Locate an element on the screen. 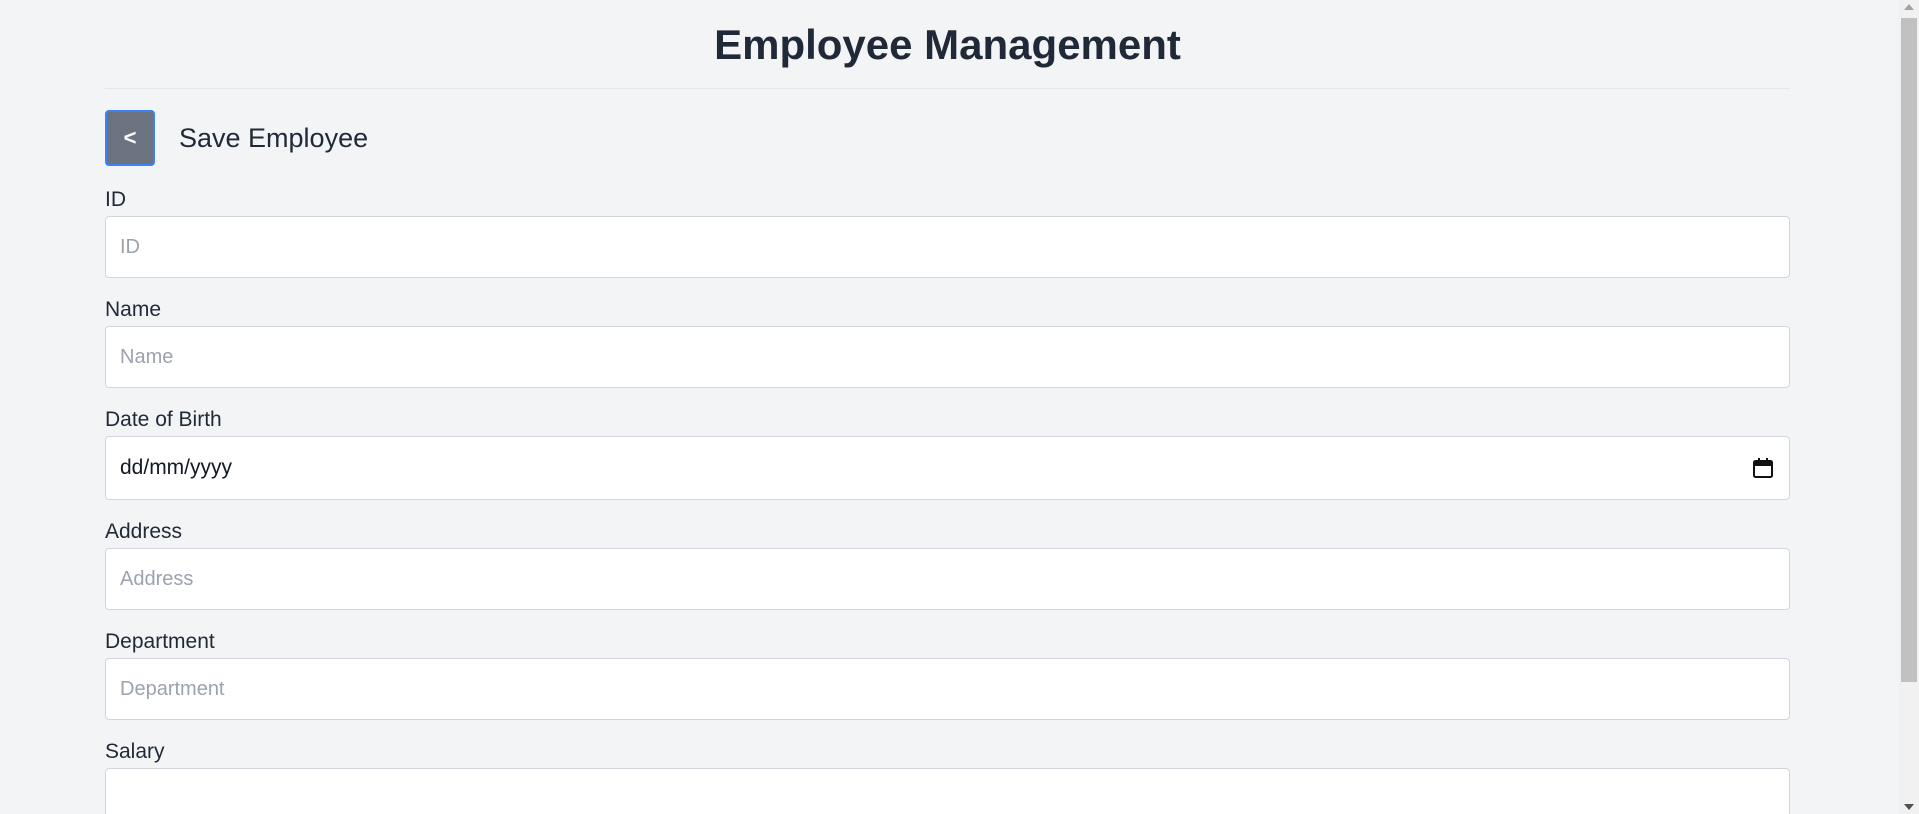 This screenshot has width=1919, height=814. page-title: Employee Management is located at coordinates (947, 44).